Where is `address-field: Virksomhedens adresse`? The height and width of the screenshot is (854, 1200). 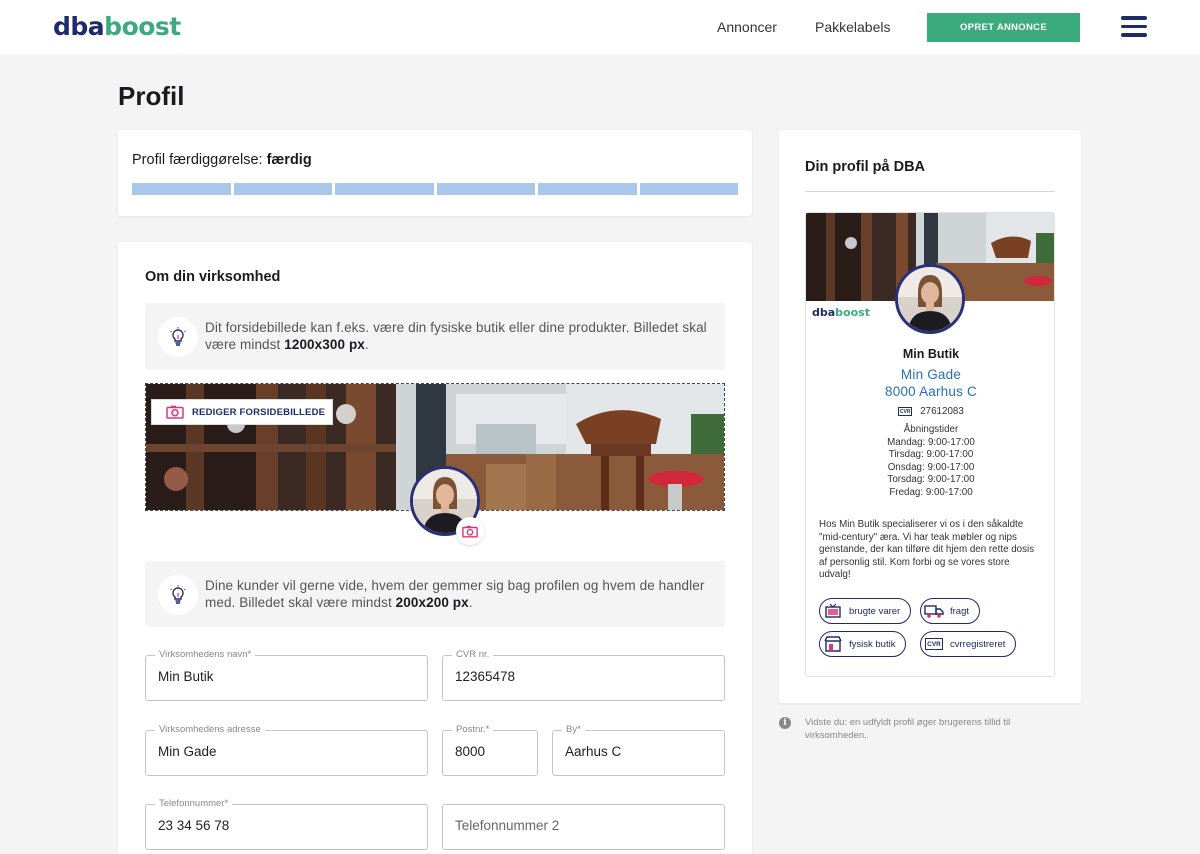 address-field: Virksomhedens adresse is located at coordinates (286, 750).